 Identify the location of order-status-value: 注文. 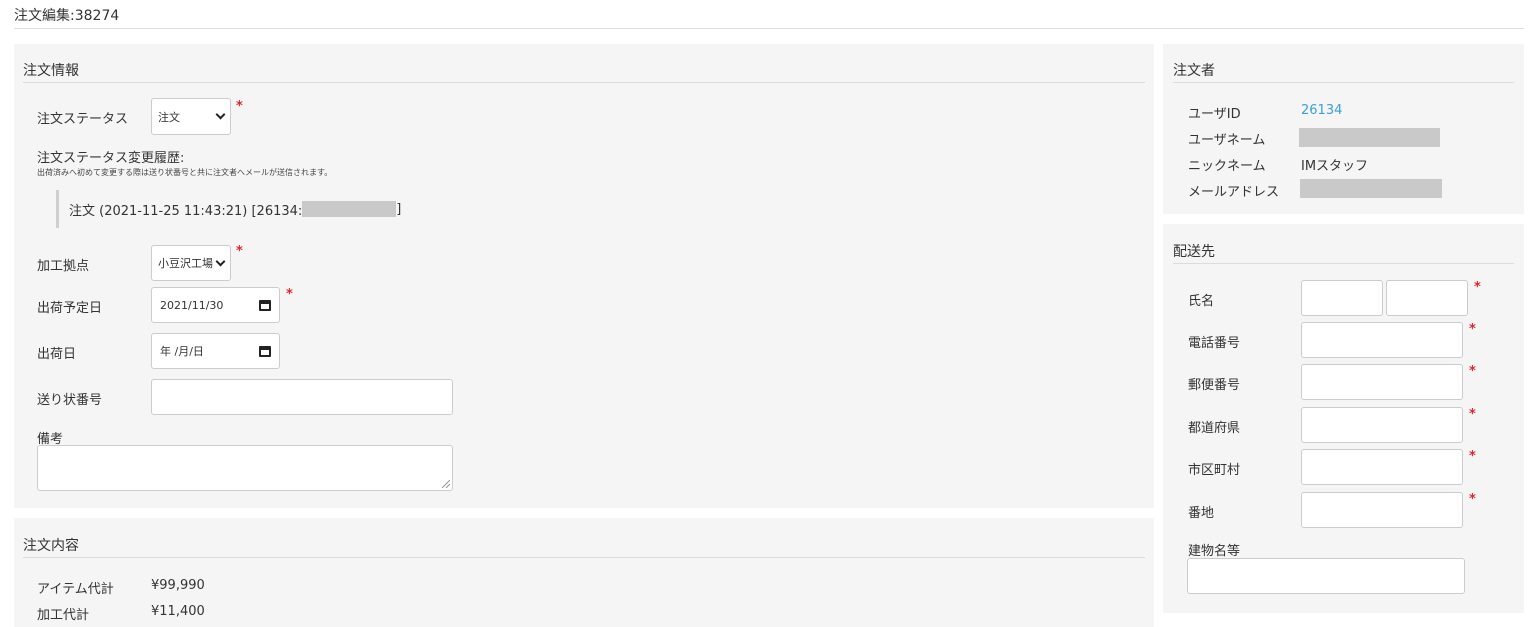
(169, 117).